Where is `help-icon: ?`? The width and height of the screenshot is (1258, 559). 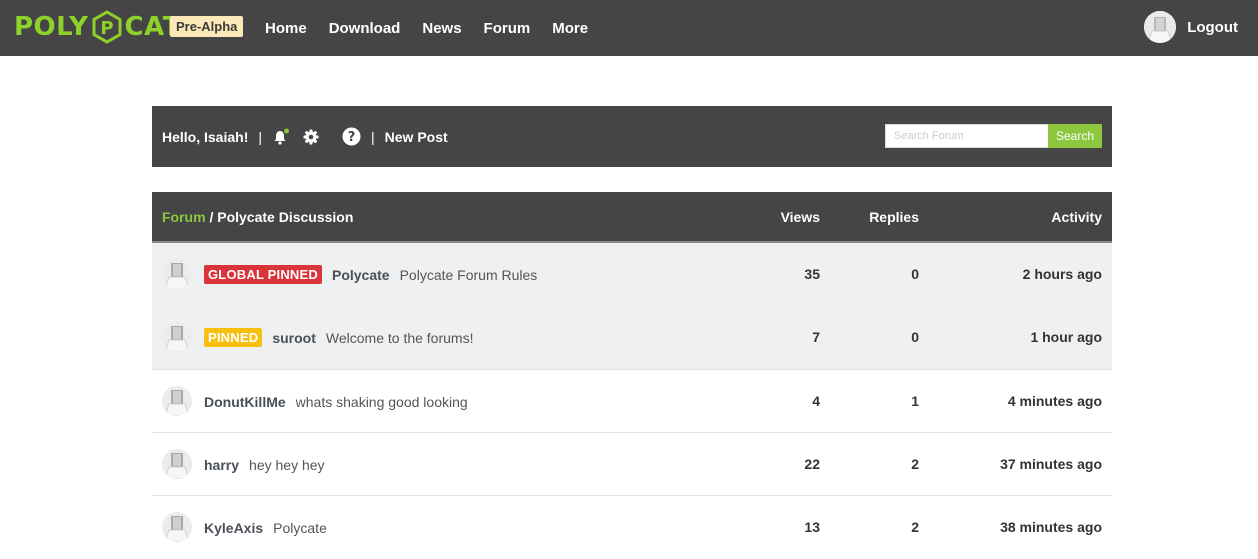 help-icon: ? is located at coordinates (351, 136).